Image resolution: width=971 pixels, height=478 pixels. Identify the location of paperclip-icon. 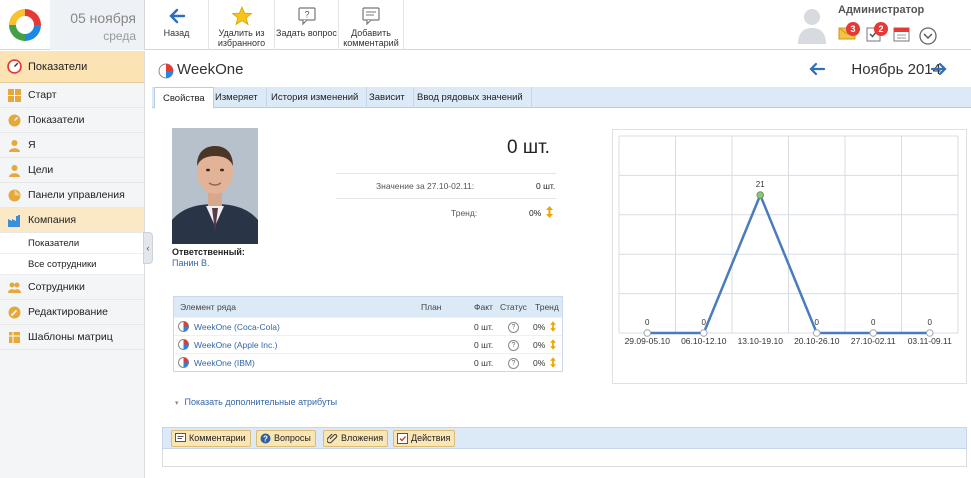
(332, 438).